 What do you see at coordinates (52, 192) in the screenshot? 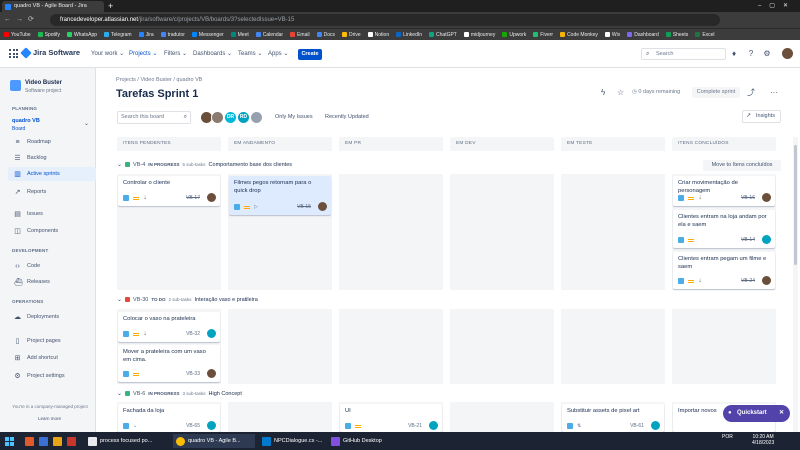
I see `sidebar-item-reports: ↗ Reports` at bounding box center [52, 192].